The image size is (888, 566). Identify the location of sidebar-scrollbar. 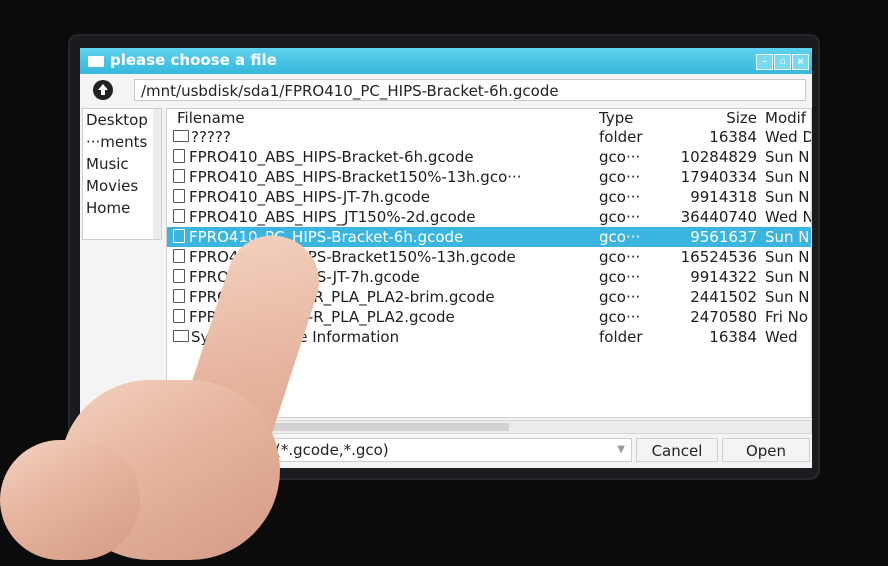
(157, 174).